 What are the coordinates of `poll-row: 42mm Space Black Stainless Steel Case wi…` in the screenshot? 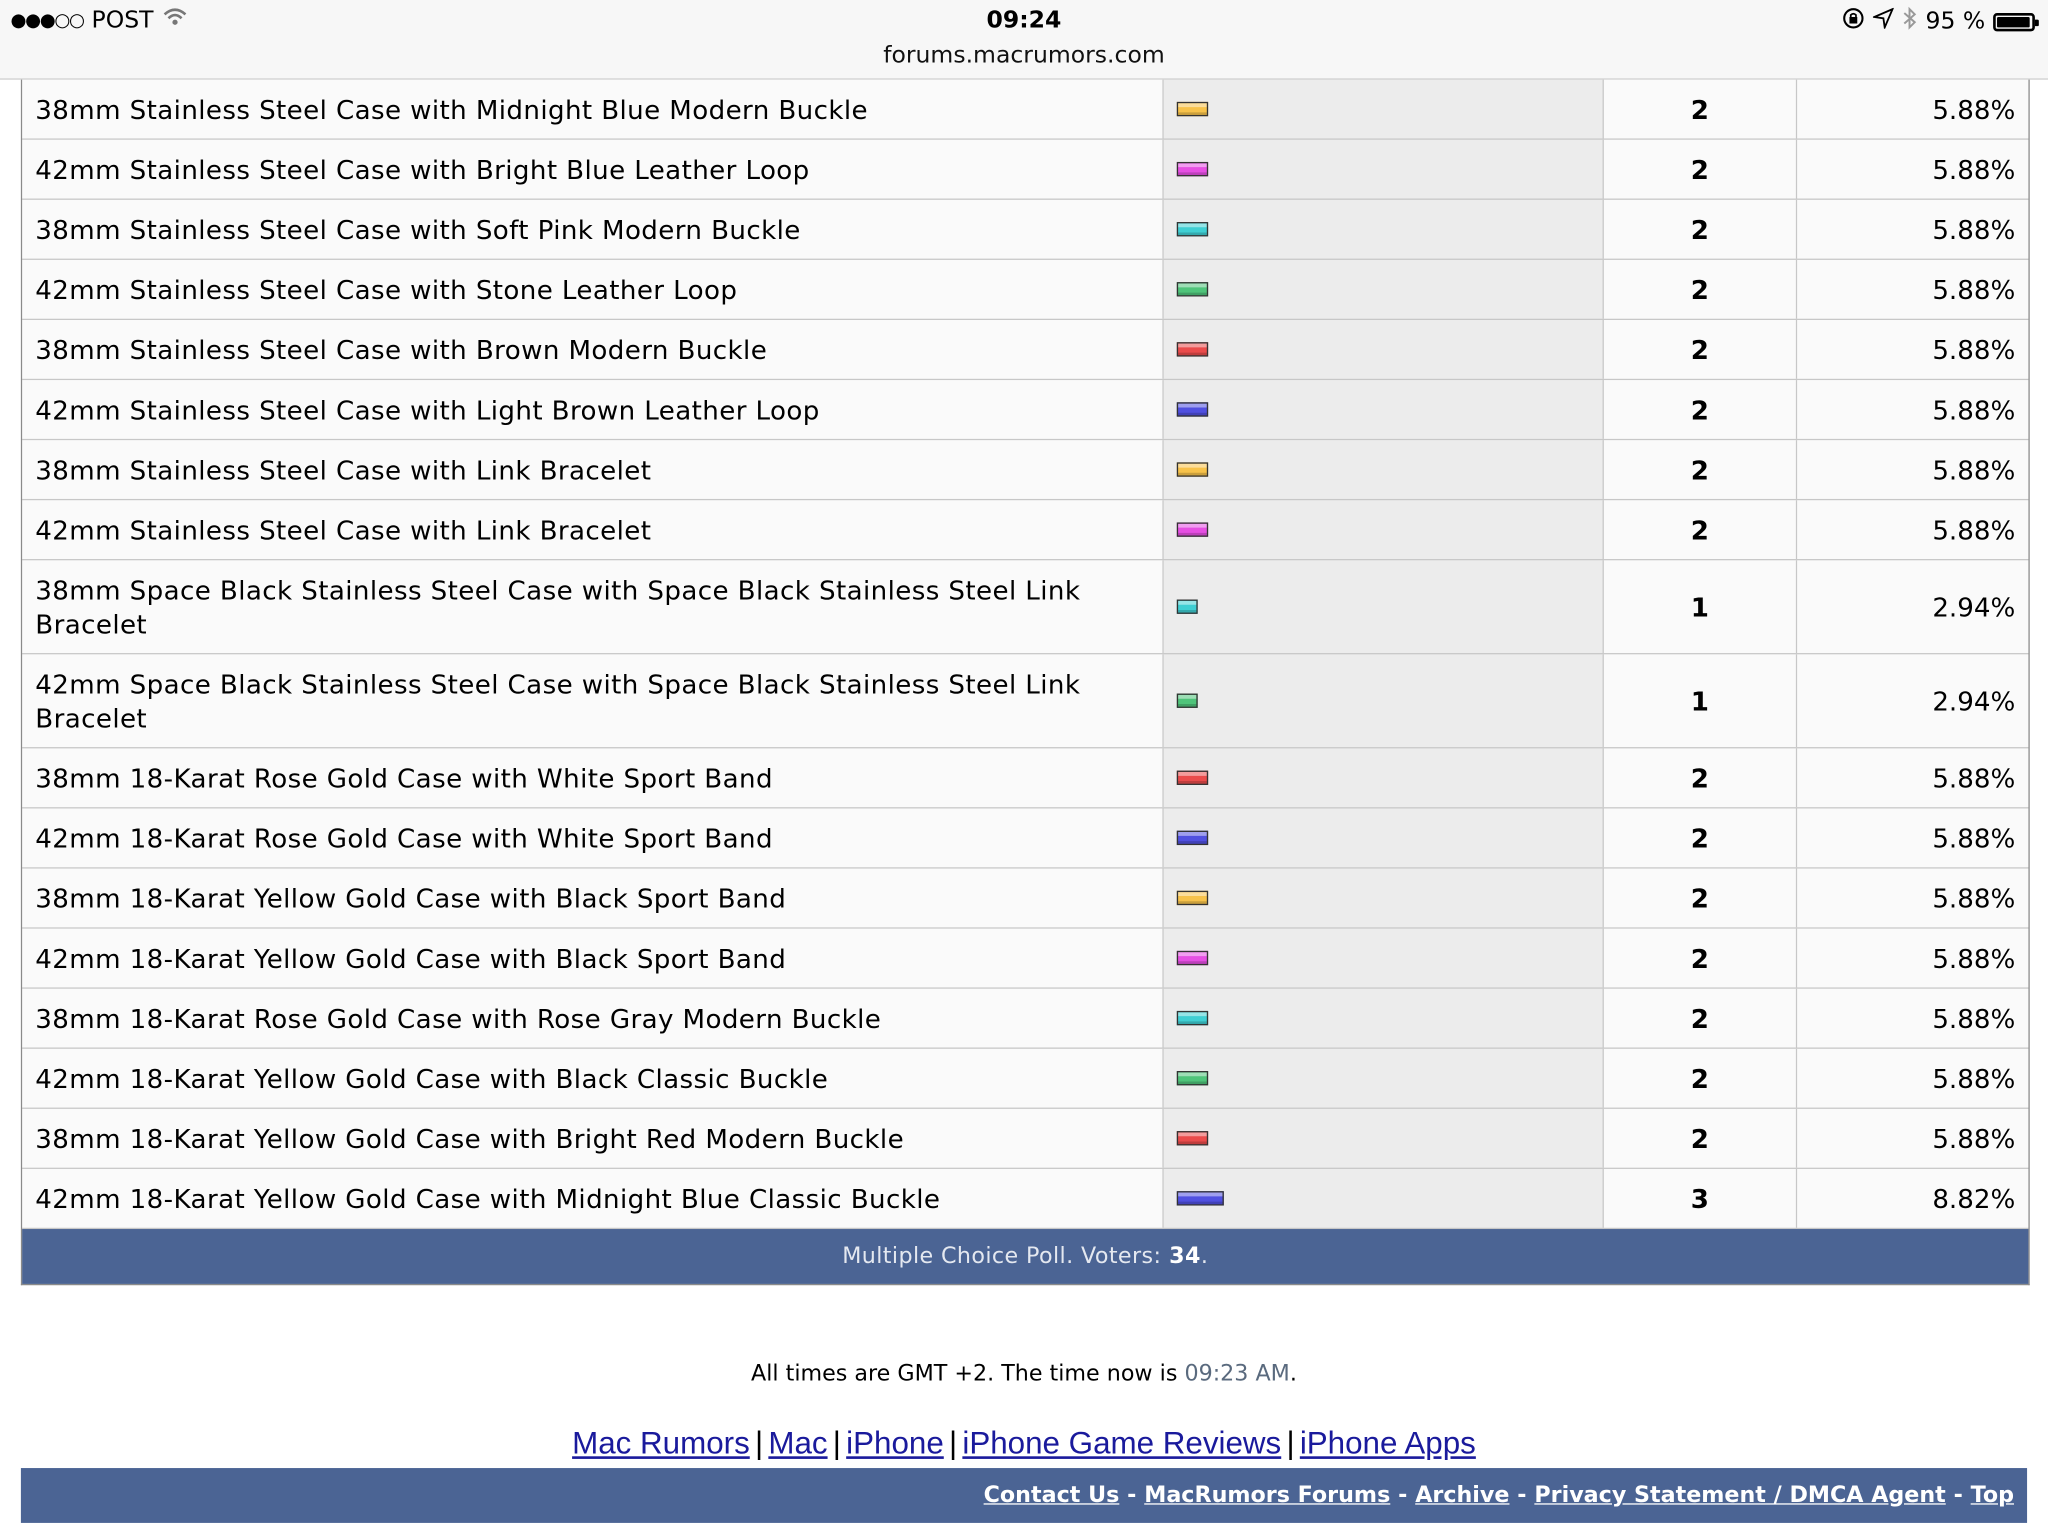 It's located at (1025, 701).